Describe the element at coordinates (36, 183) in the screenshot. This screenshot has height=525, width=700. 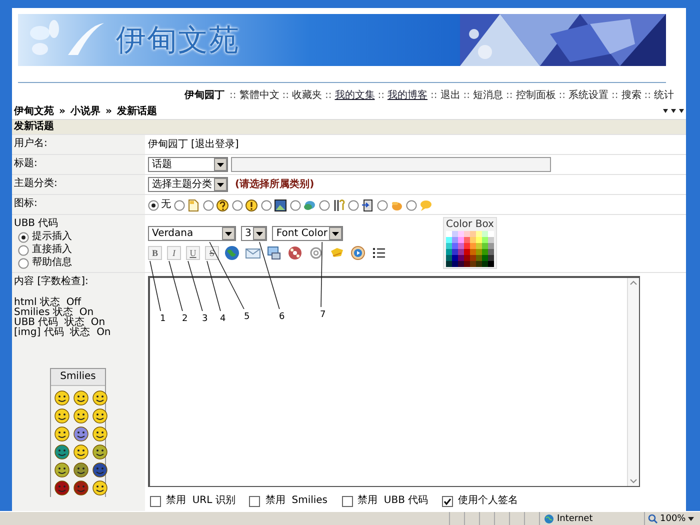
I see `field-label: 主题分类:` at that location.